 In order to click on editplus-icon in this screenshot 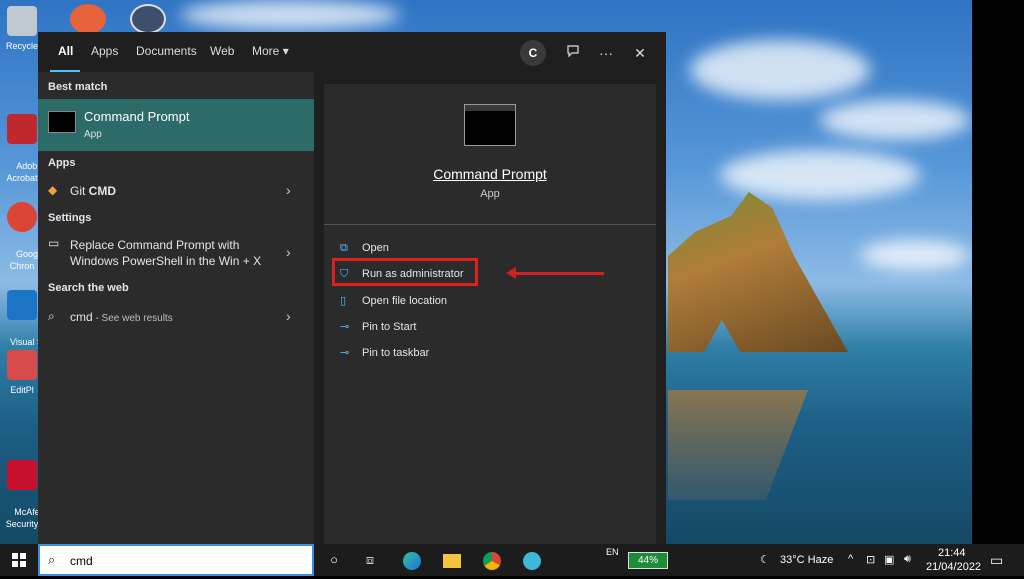, I will do `click(22, 365)`.